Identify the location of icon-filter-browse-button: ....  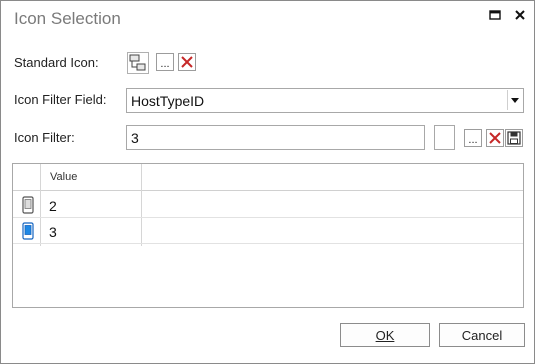
(473, 138).